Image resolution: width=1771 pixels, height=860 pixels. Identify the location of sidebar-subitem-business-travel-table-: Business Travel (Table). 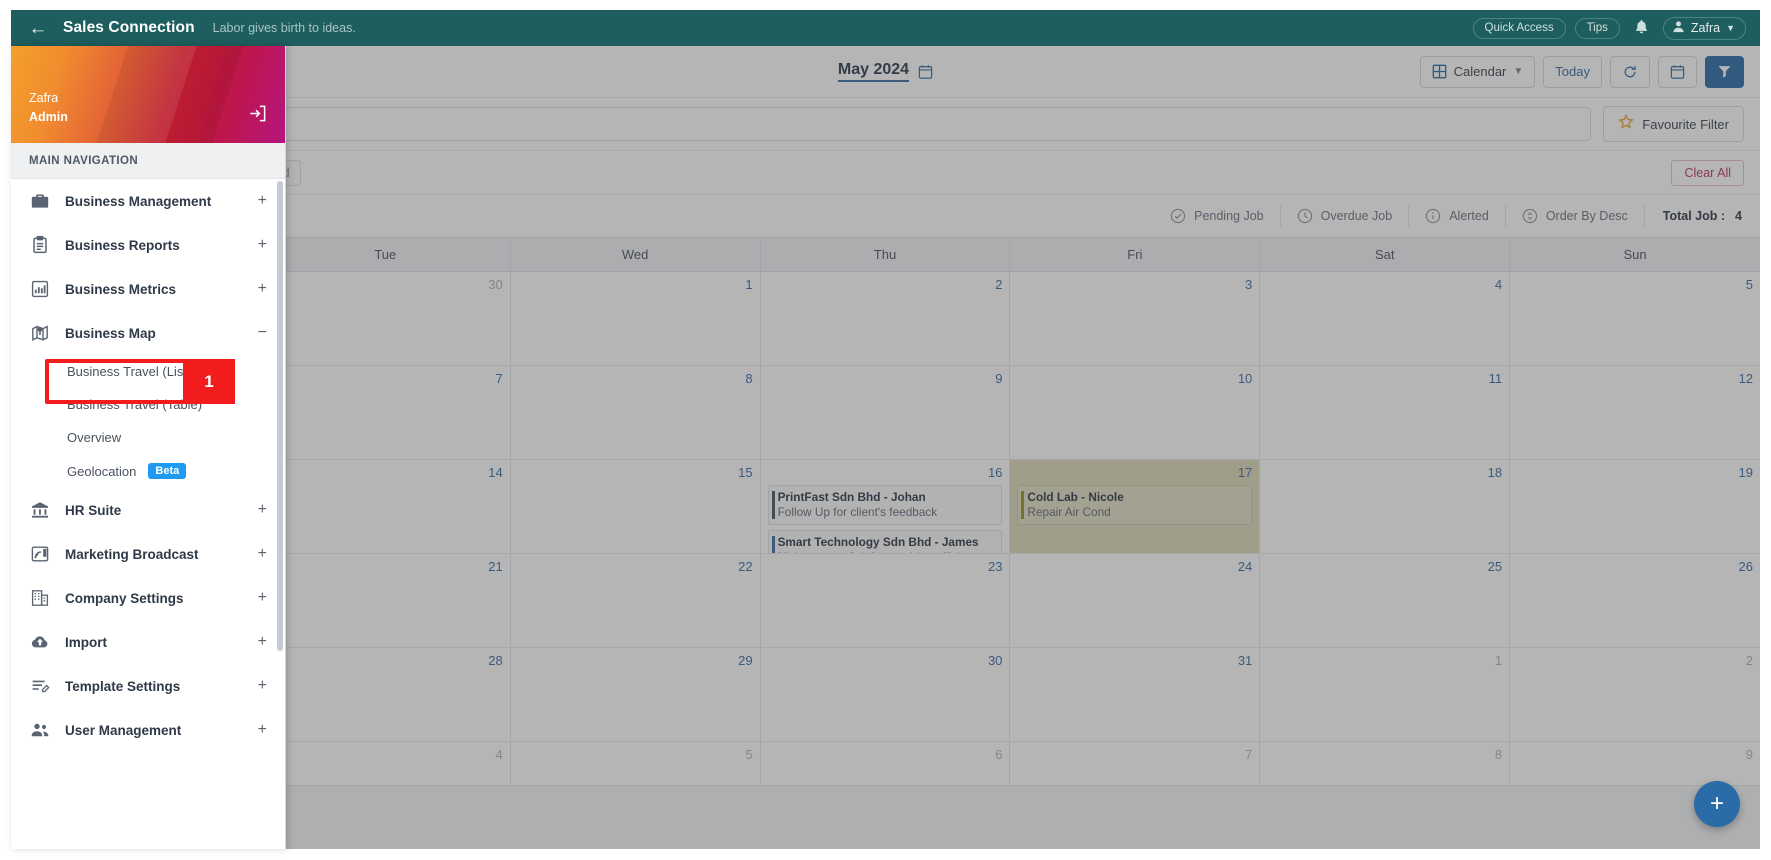
(148, 404).